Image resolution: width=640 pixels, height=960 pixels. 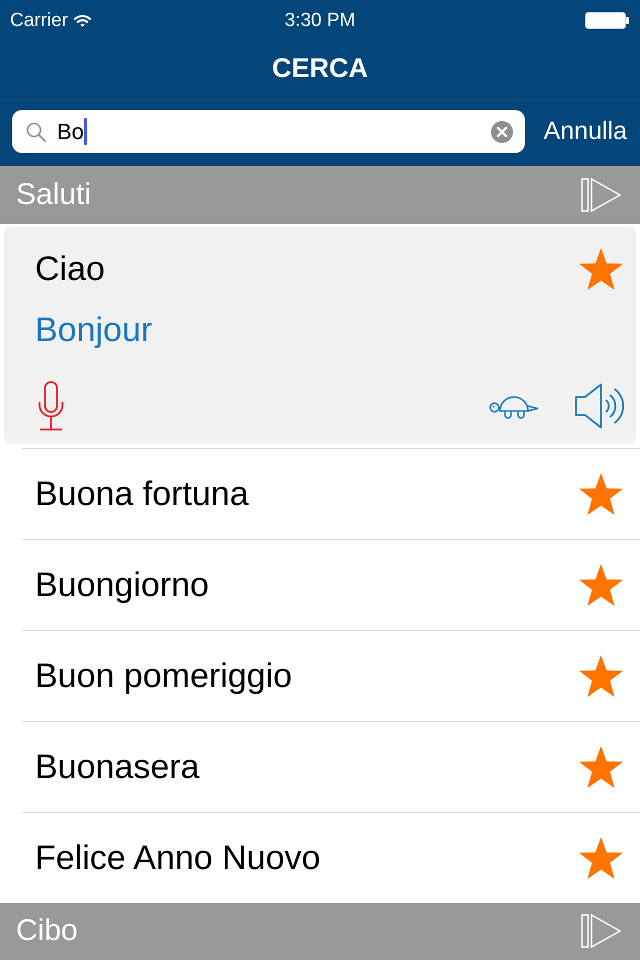 What do you see at coordinates (177, 857) in the screenshot?
I see `phrase-text: Felice Anno Nuovo` at bounding box center [177, 857].